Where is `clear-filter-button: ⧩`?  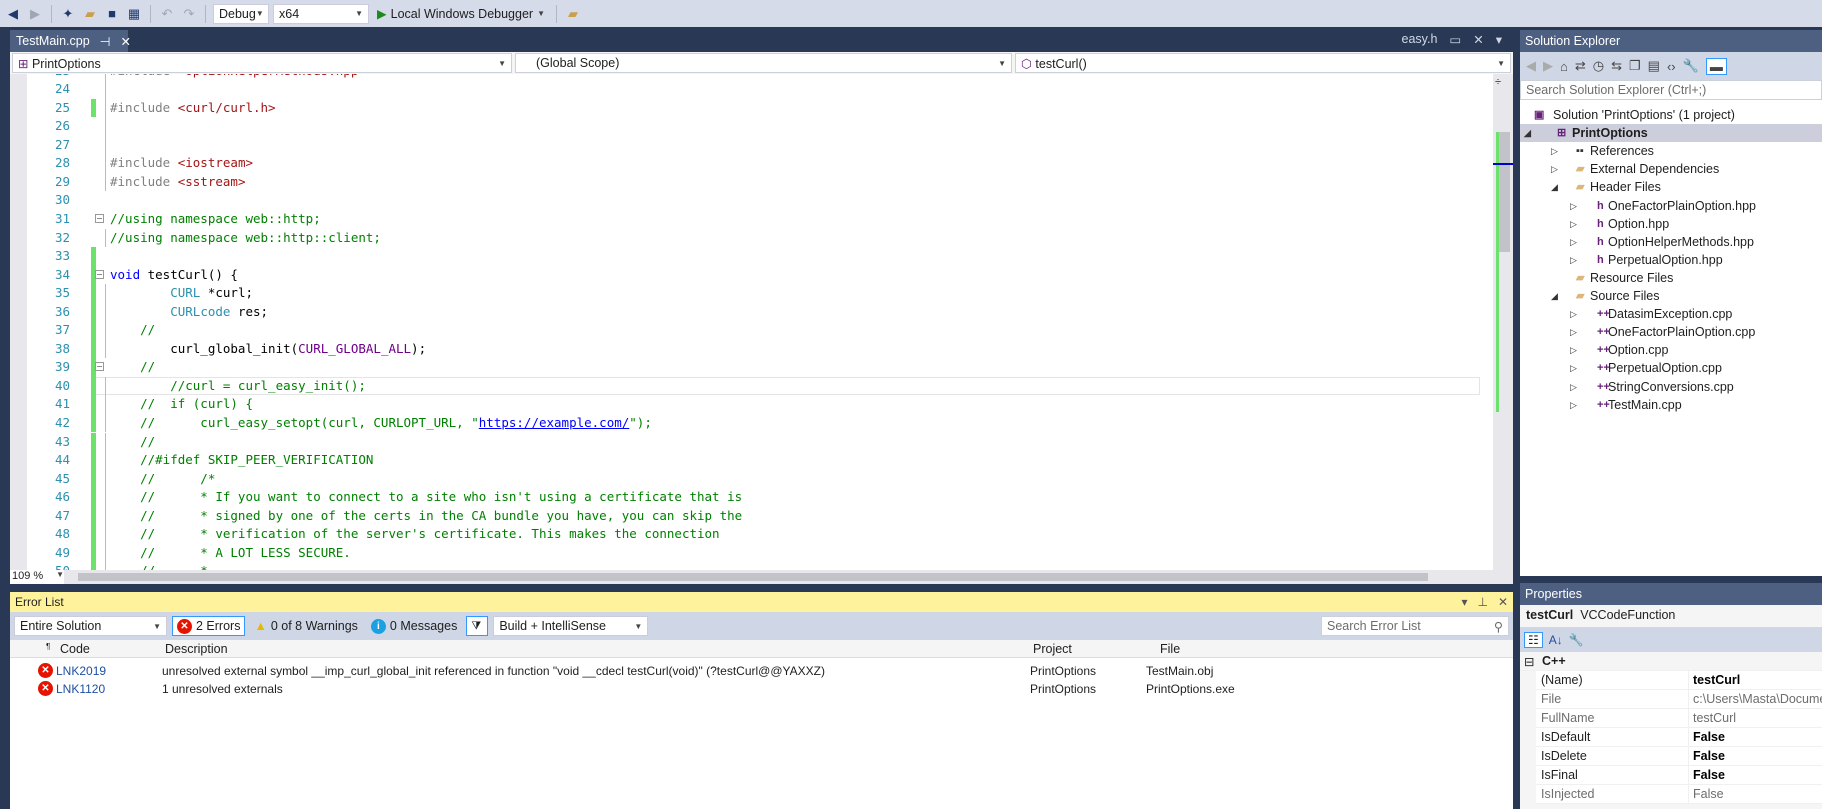
clear-filter-button: ⧩ is located at coordinates (477, 626).